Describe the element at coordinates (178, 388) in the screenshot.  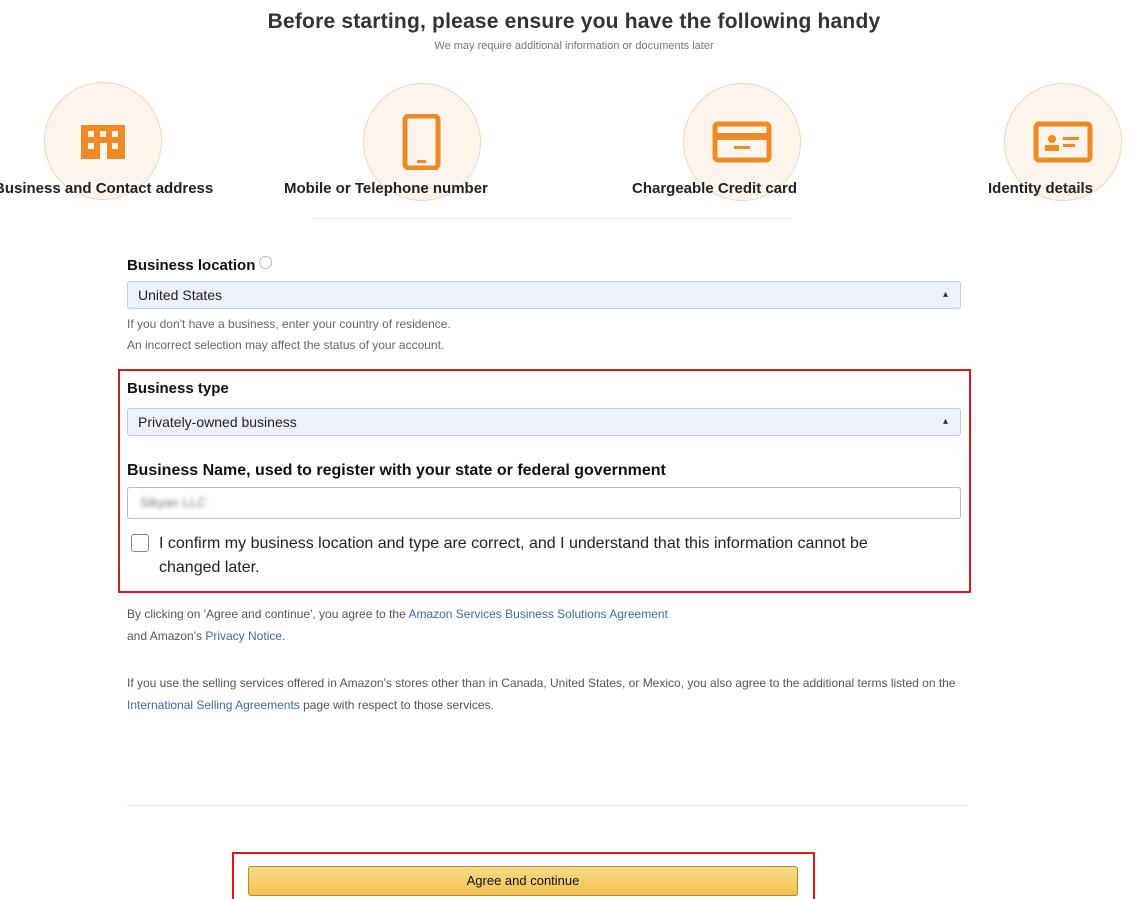
I see `business-type-label: Business type` at that location.